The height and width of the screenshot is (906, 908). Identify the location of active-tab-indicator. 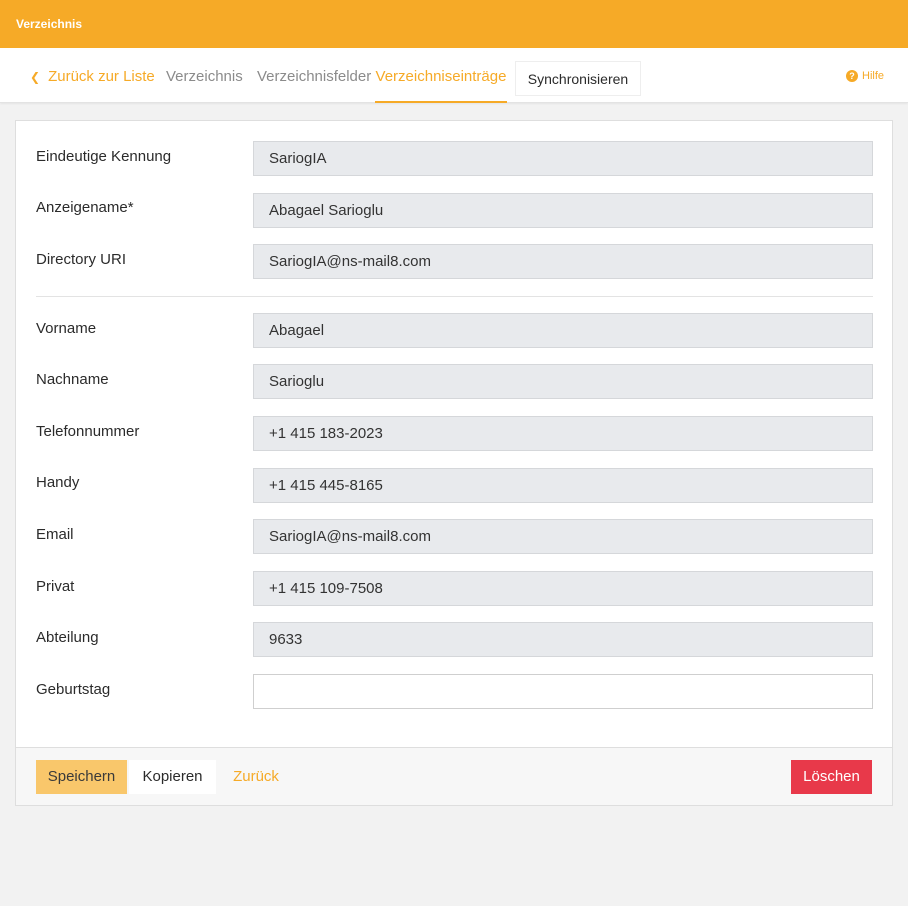
(441, 102).